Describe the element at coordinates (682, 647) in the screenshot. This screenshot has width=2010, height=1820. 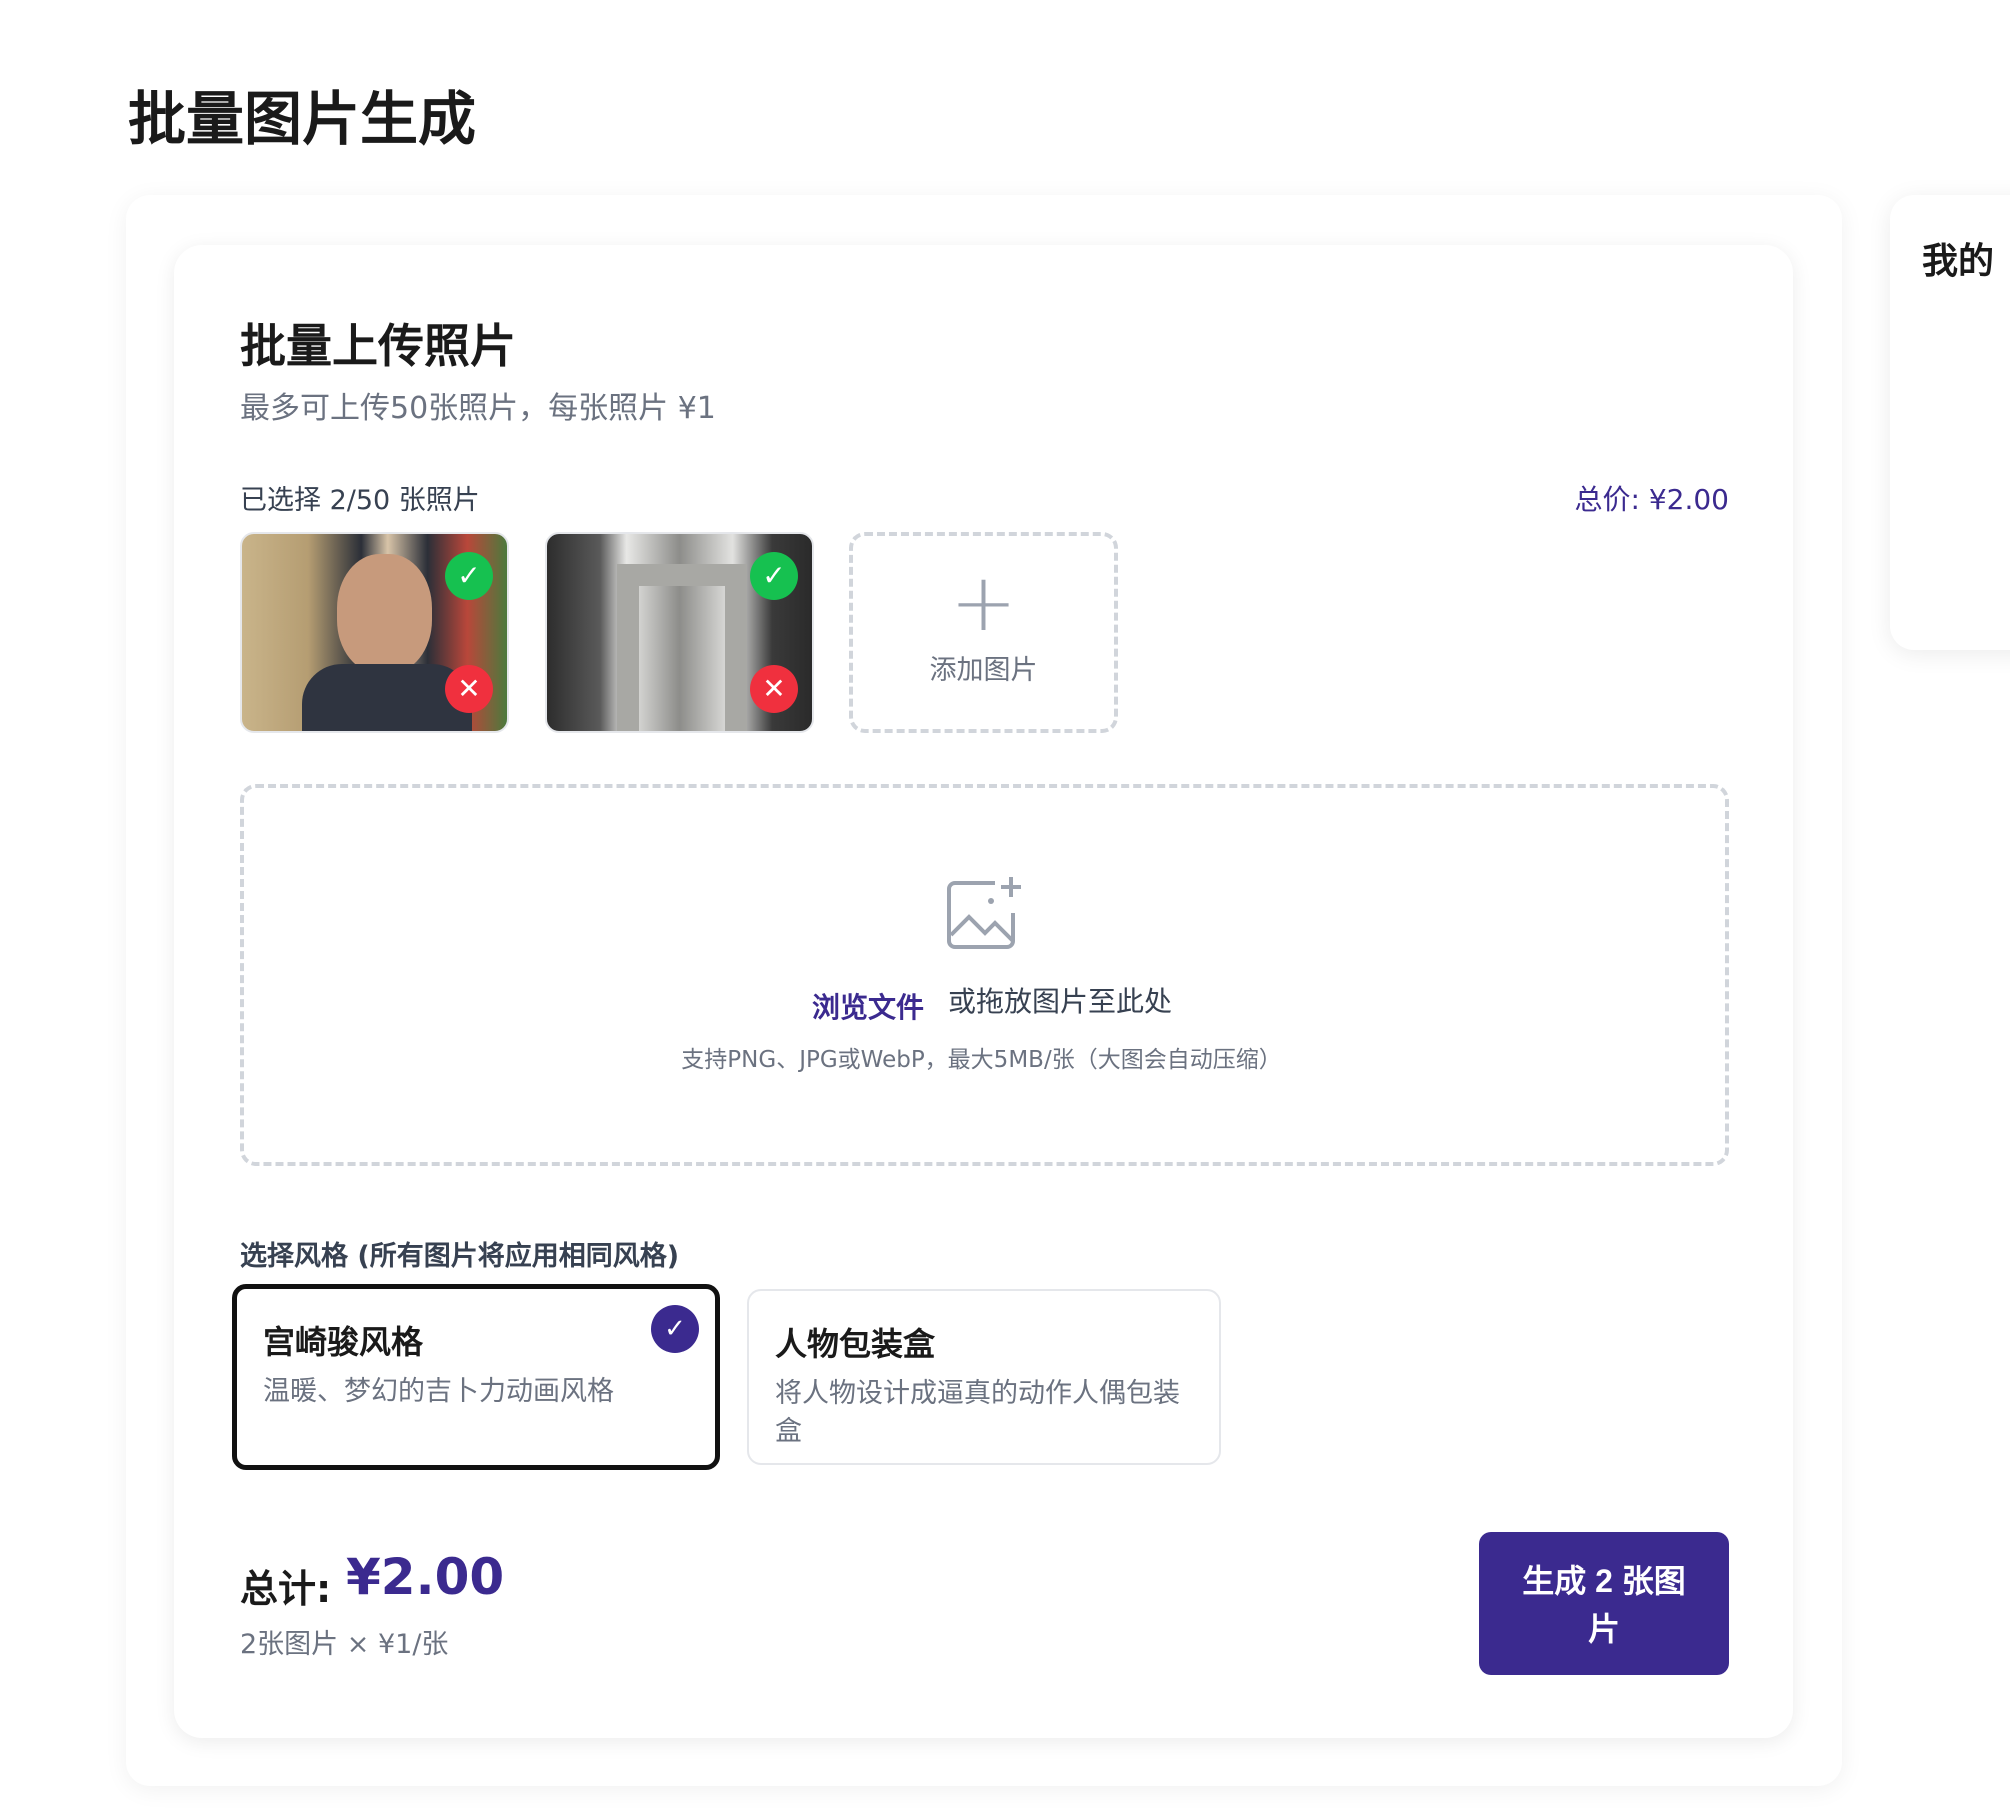
I see `archway` at that location.